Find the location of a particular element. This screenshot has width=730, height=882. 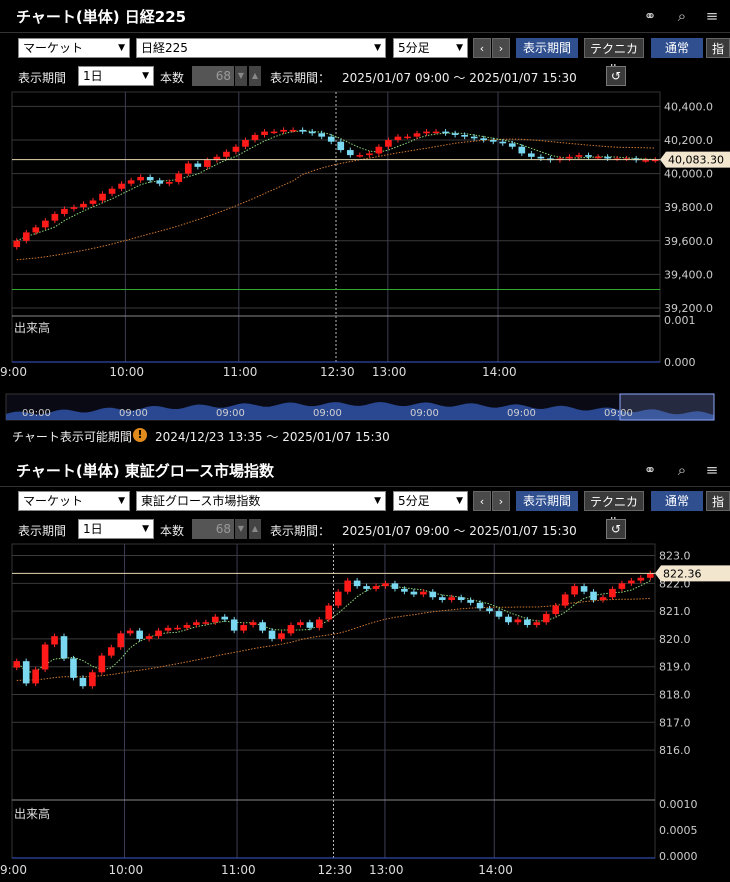

y-tick-label: 819.0 is located at coordinates (675, 667).